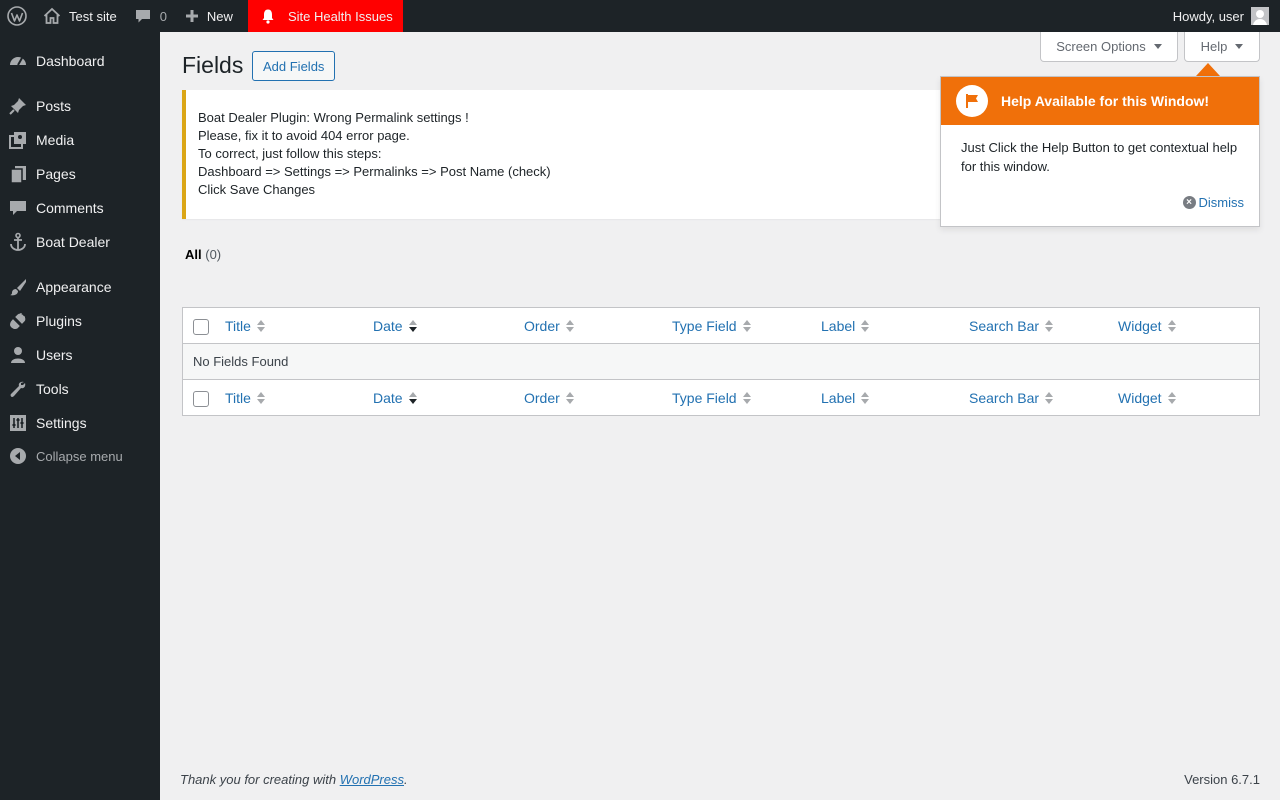  I want to click on site-name-link: Test site, so click(79, 16).